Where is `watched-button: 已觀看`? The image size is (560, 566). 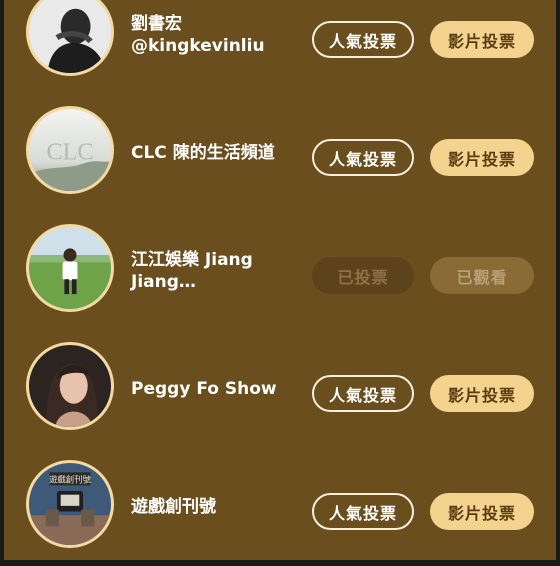 watched-button: 已觀看 is located at coordinates (482, 275).